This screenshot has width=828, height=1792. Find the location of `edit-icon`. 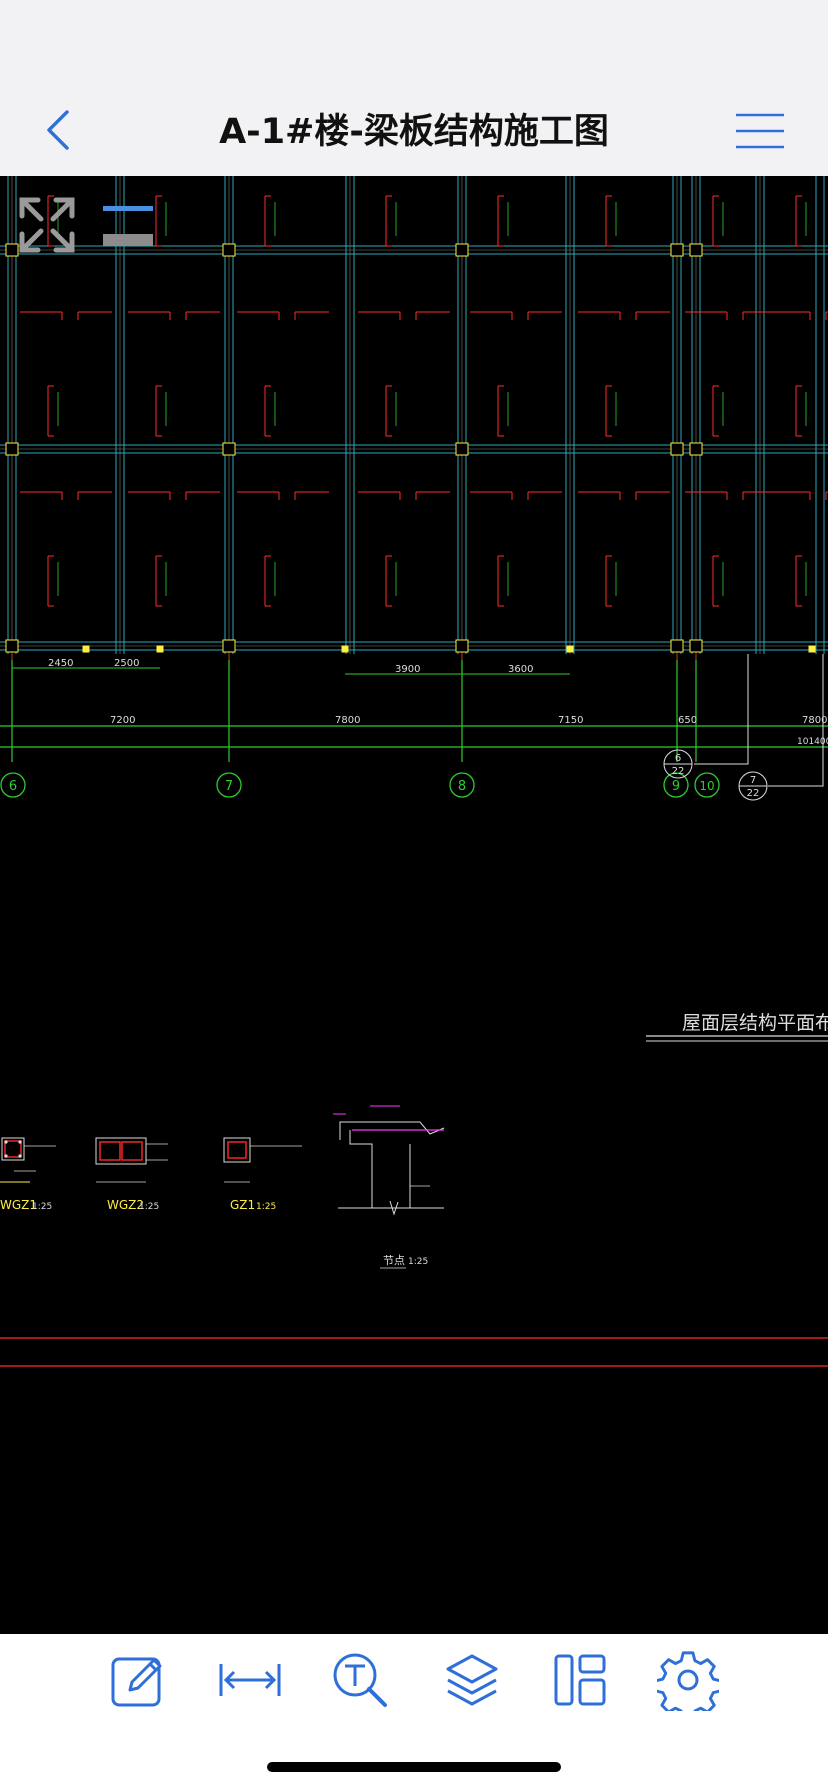

edit-icon is located at coordinates (136, 1682).